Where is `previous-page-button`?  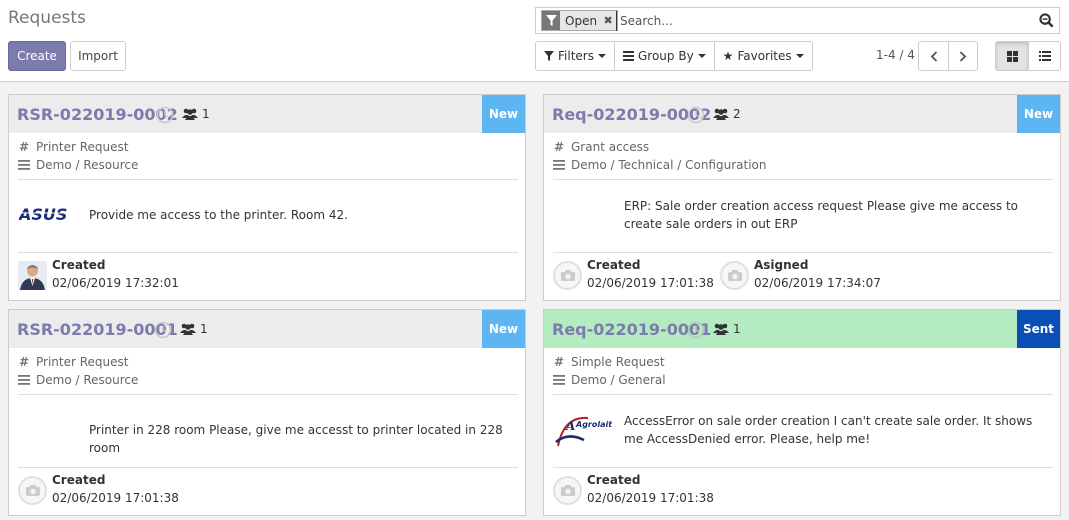
previous-page-button is located at coordinates (933, 56).